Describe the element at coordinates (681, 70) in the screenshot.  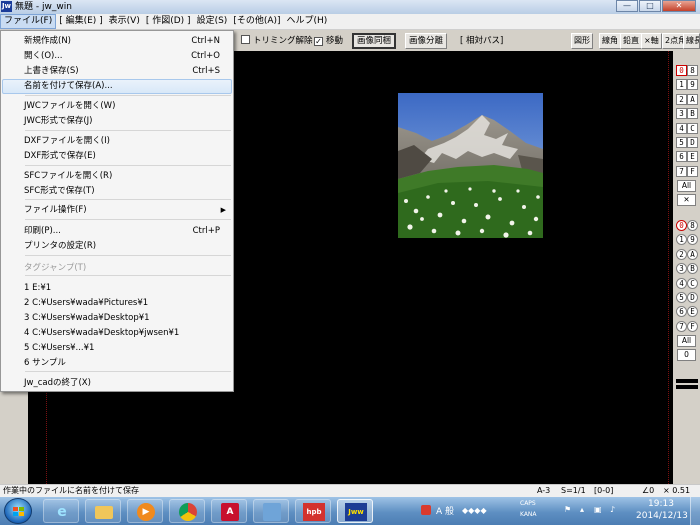
I see `layer-group-button-0: 0` at that location.